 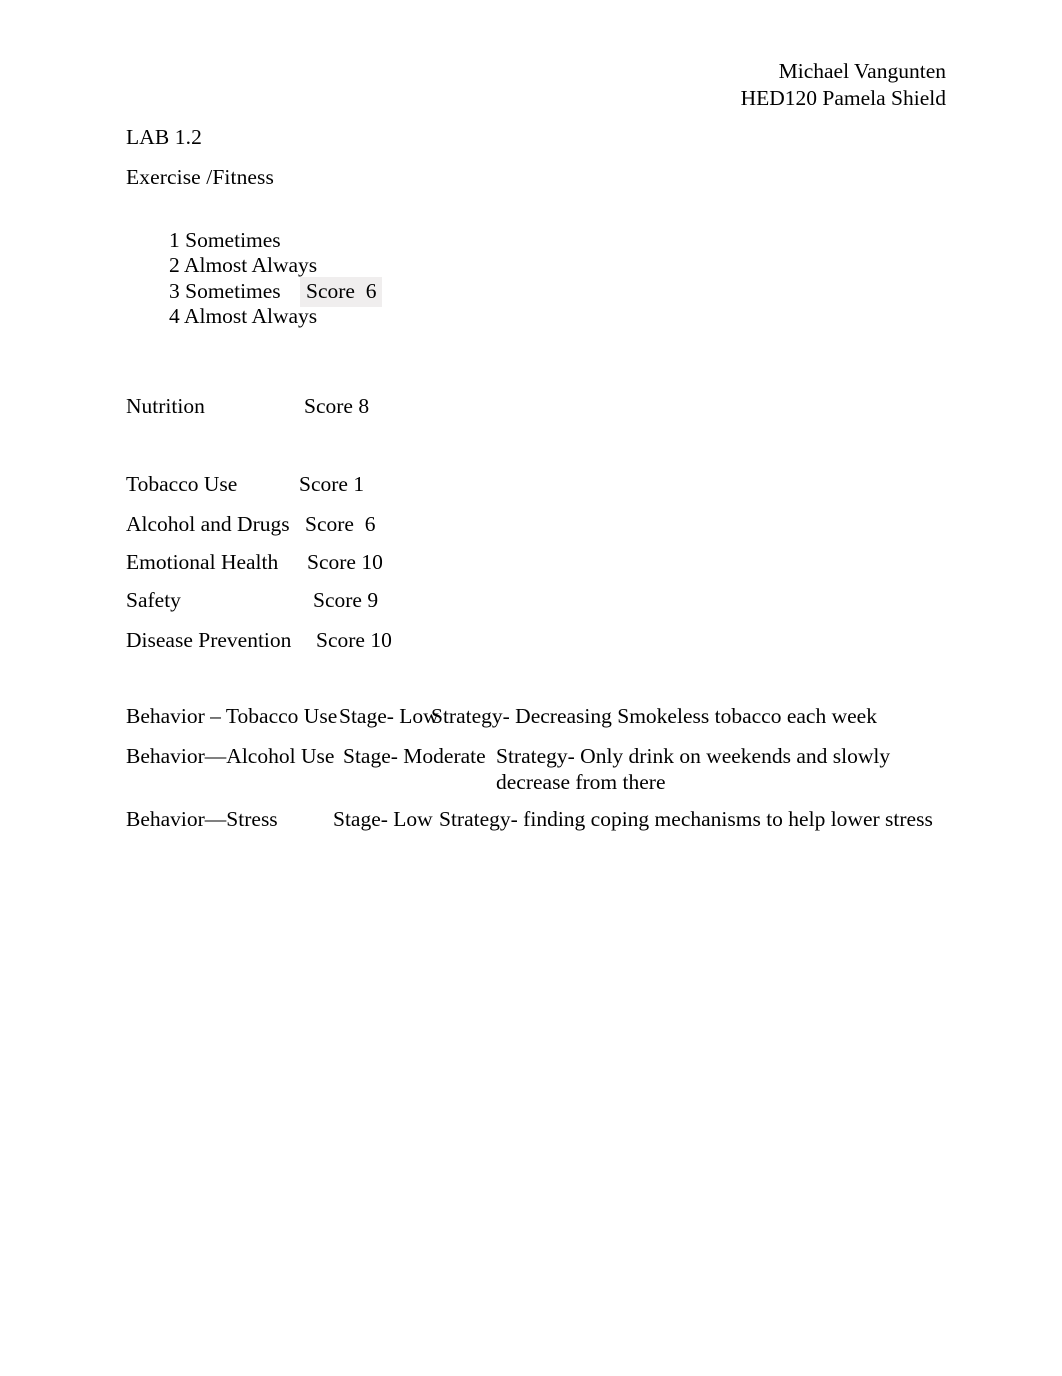 What do you see at coordinates (221, 227) in the screenshot?
I see `list-item: 1 Sometimes` at bounding box center [221, 227].